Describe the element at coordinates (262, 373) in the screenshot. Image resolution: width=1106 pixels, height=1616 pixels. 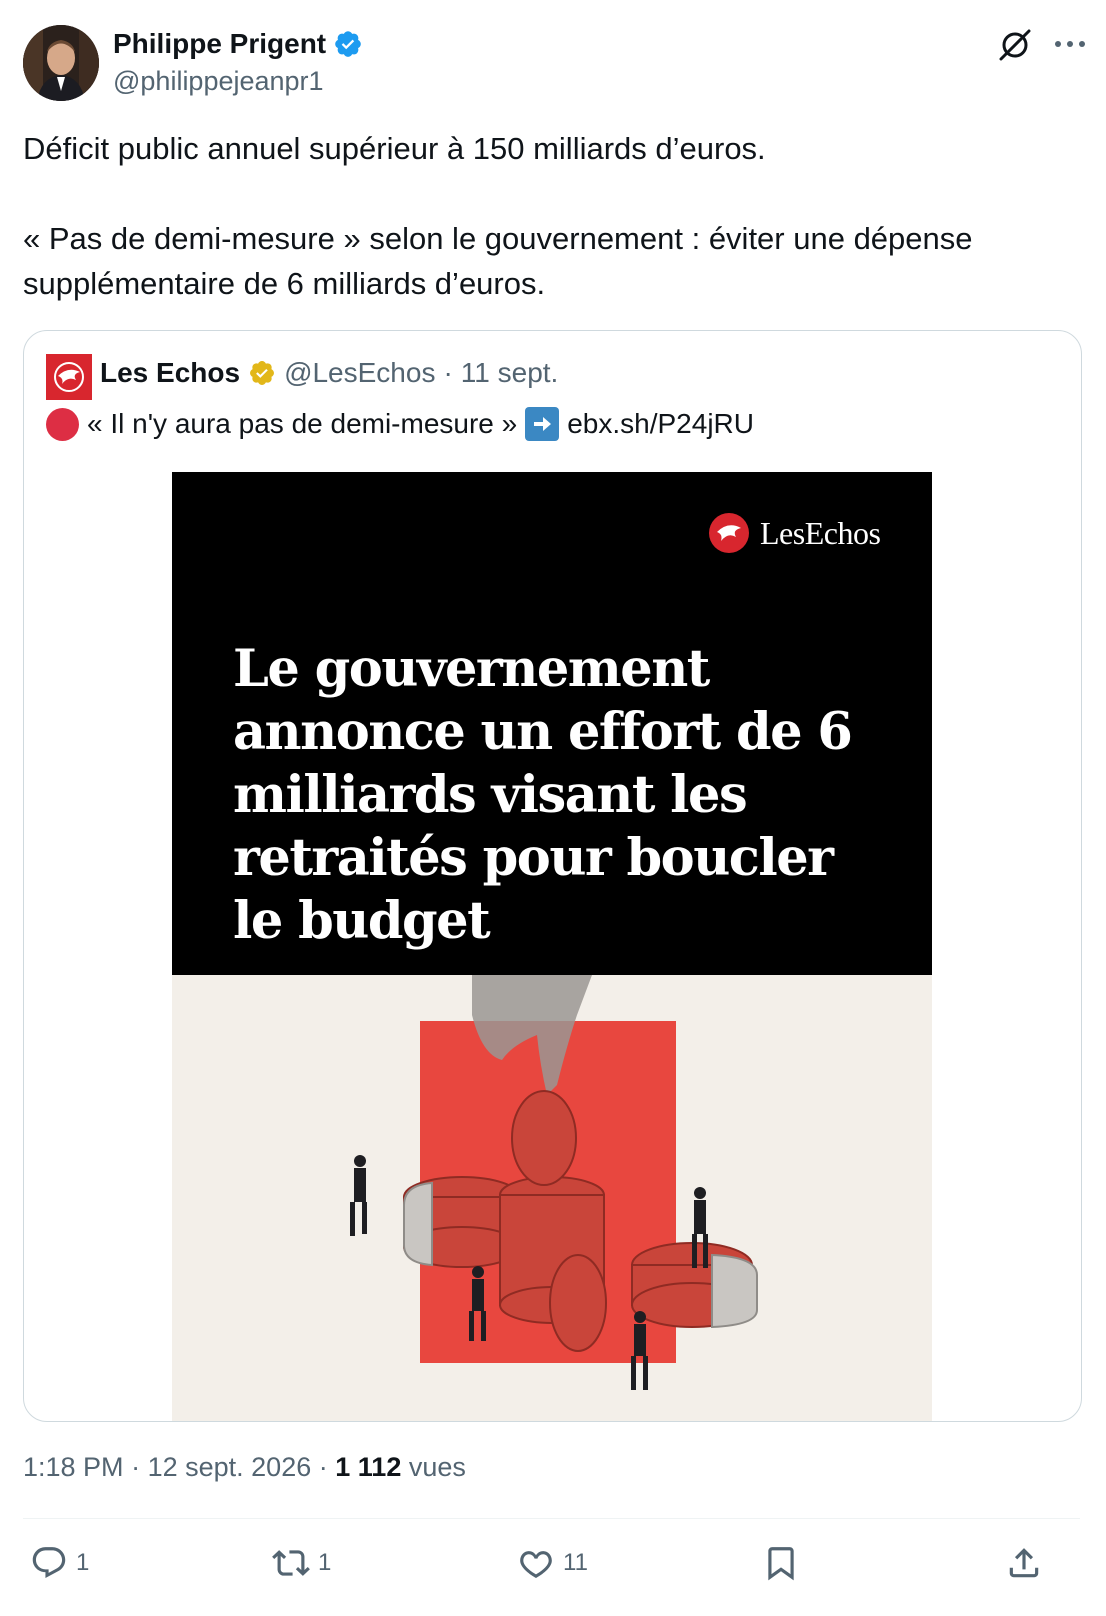
I see `gold-verified-badge-icon` at that location.